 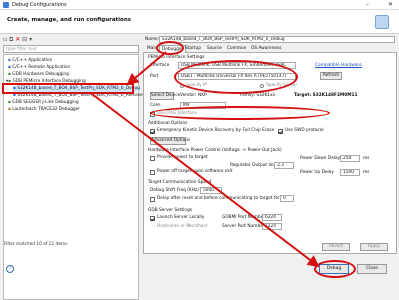 What do you see at coordinates (146, 68) in the screenshot?
I see `arrow-tab-to-tree` at bounding box center [146, 68].